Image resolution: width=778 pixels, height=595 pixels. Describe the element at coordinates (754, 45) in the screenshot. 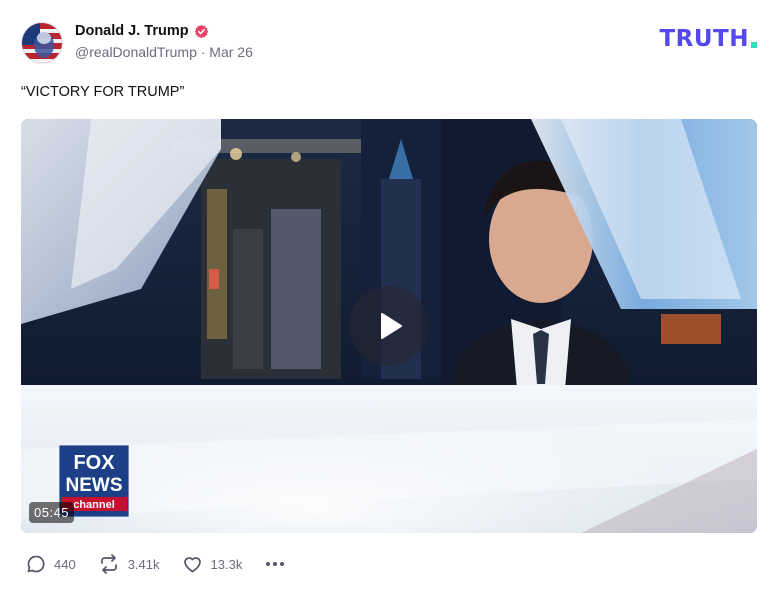

I see `logo-dot` at that location.